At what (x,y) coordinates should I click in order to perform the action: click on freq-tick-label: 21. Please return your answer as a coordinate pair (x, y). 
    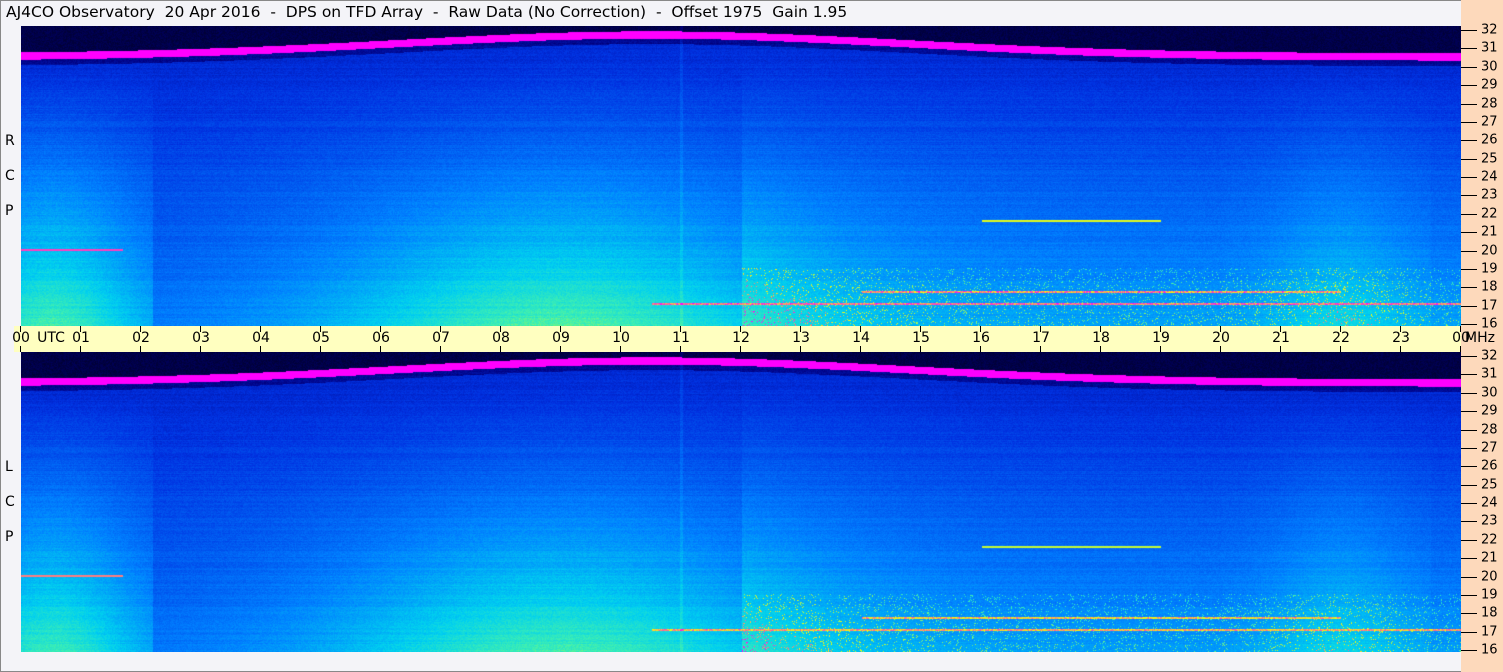
    Looking at the image, I should click on (1489, 232).